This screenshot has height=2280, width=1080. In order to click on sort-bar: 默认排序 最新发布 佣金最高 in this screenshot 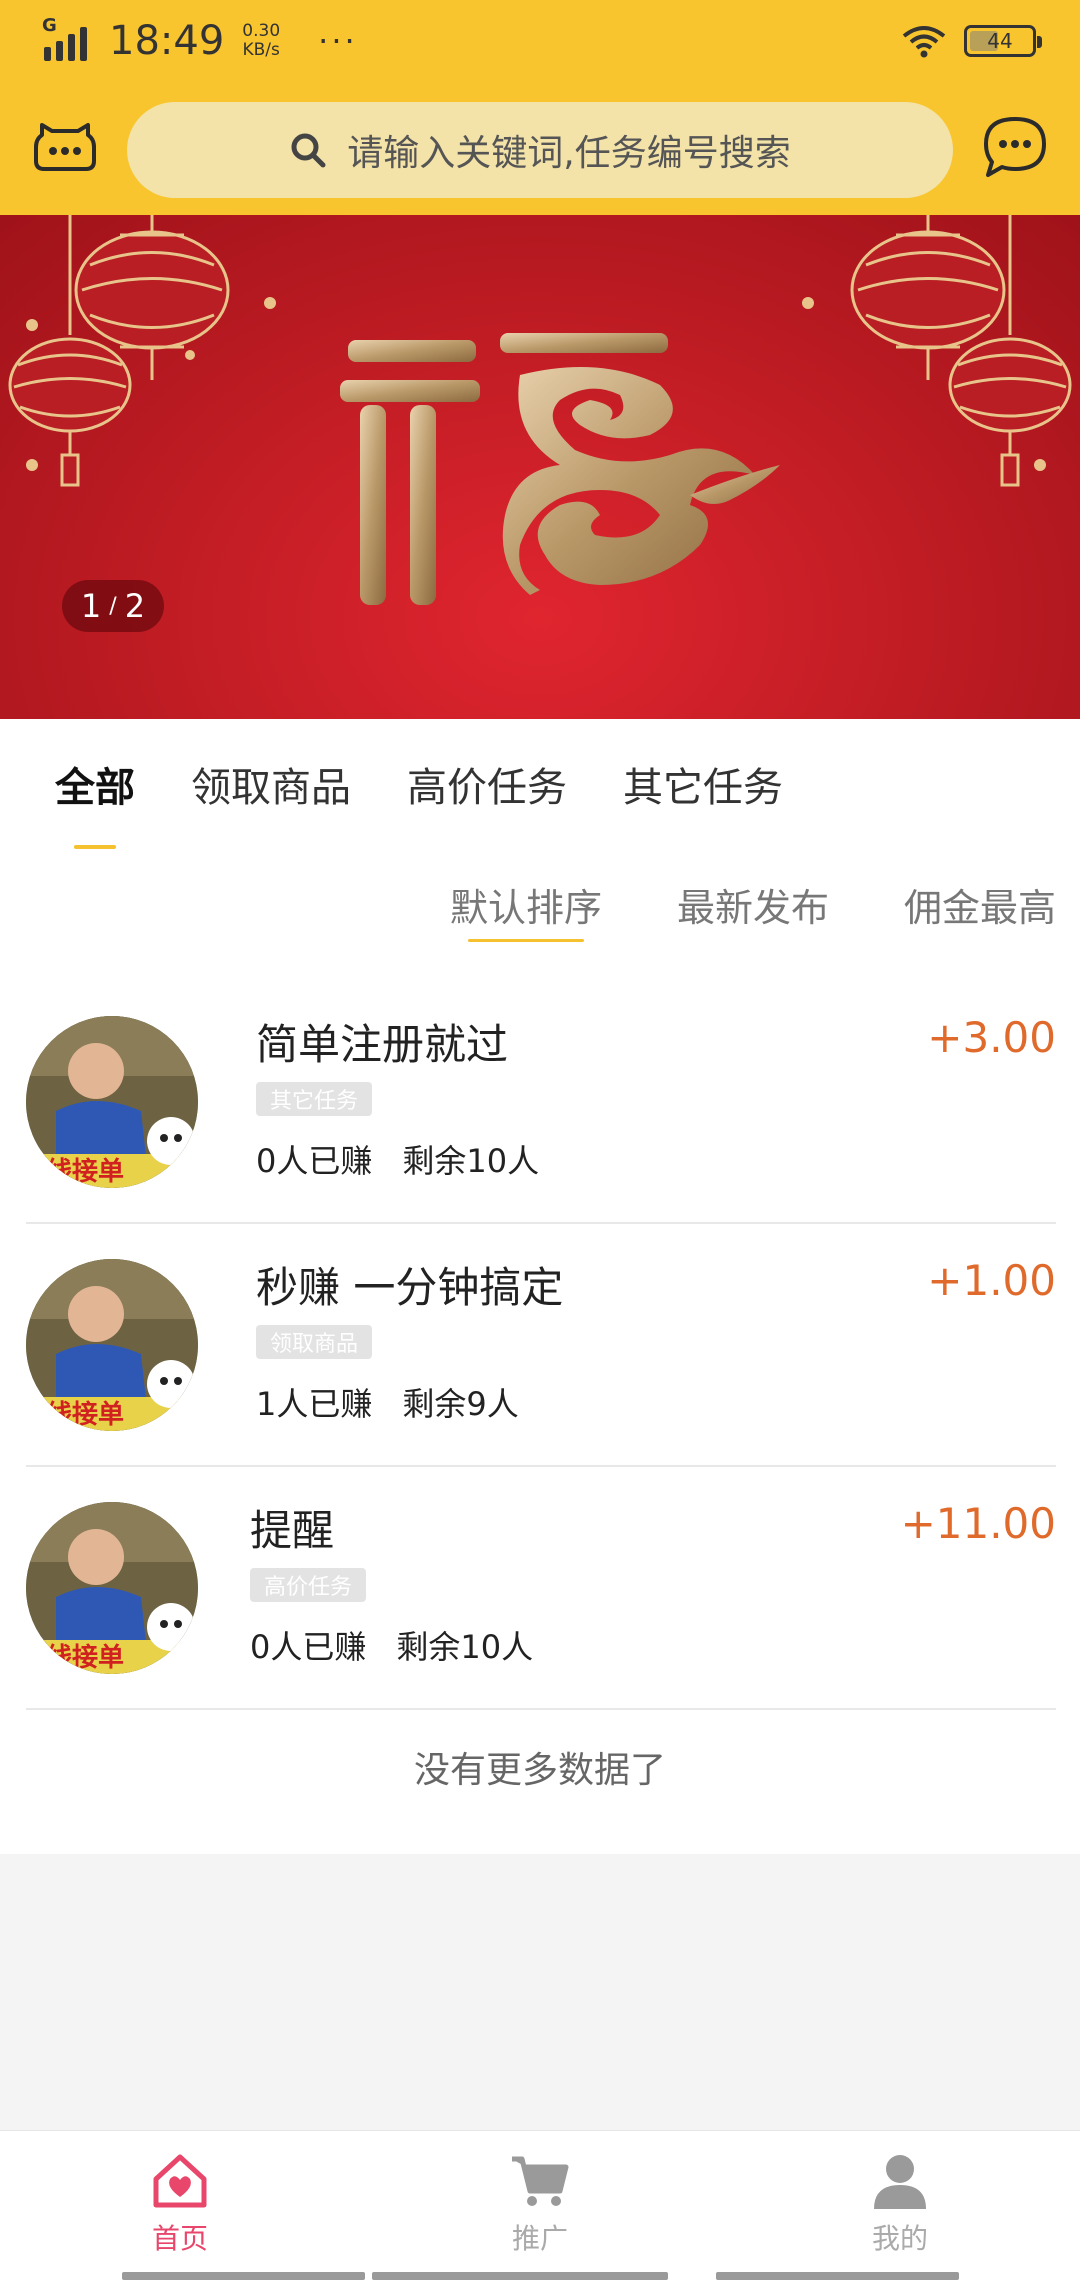, I will do `click(753, 909)`.